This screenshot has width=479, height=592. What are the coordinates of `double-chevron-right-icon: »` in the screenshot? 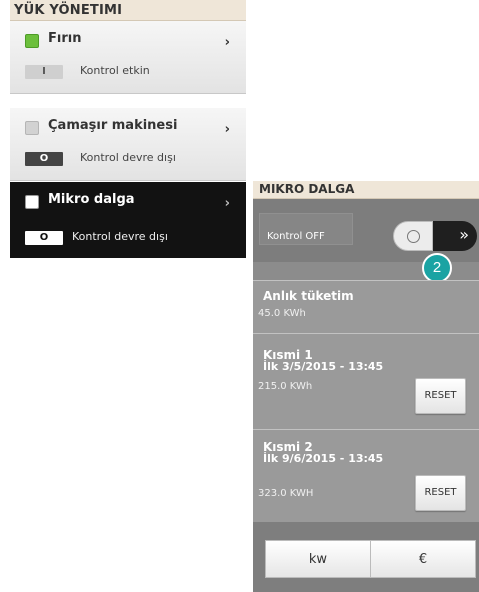 It's located at (464, 234).